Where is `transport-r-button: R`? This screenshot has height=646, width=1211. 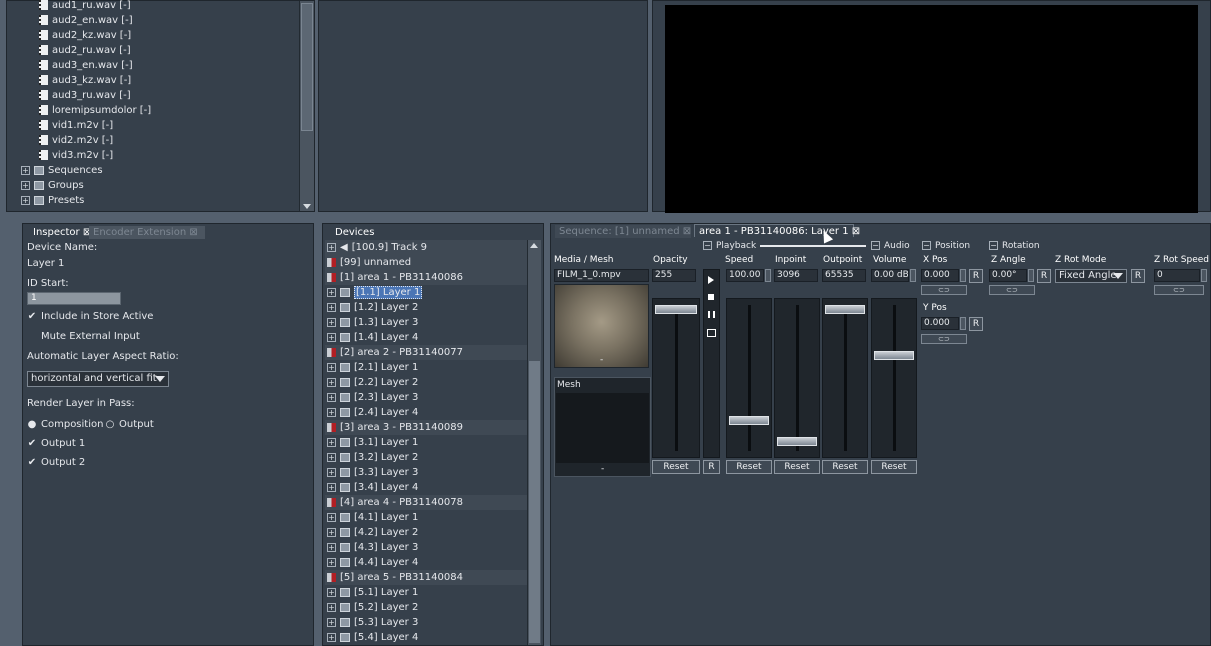
transport-r-button: R is located at coordinates (711, 467).